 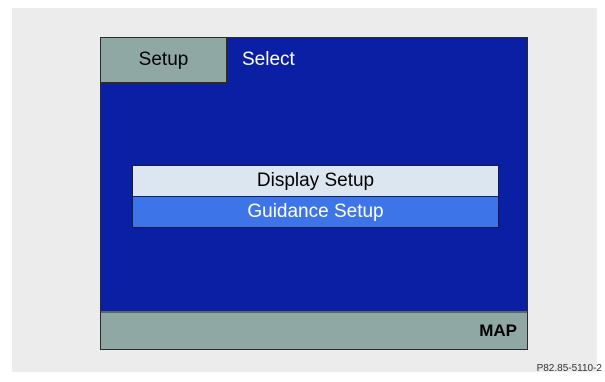 I want to click on menu-item-guidance-setup: Guidance Setup, so click(x=315, y=211).